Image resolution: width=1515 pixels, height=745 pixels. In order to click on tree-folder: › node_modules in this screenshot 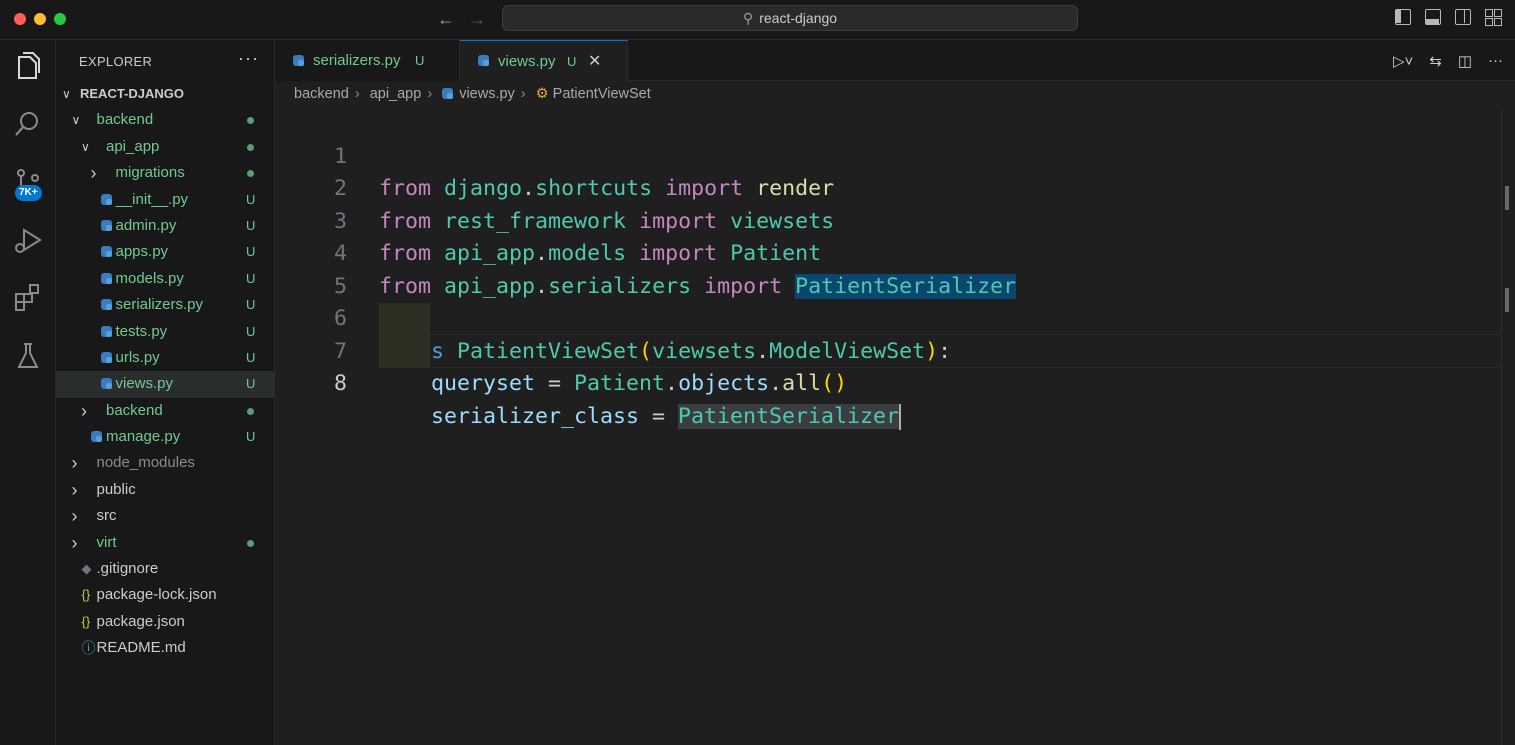, I will do `click(165, 463)`.